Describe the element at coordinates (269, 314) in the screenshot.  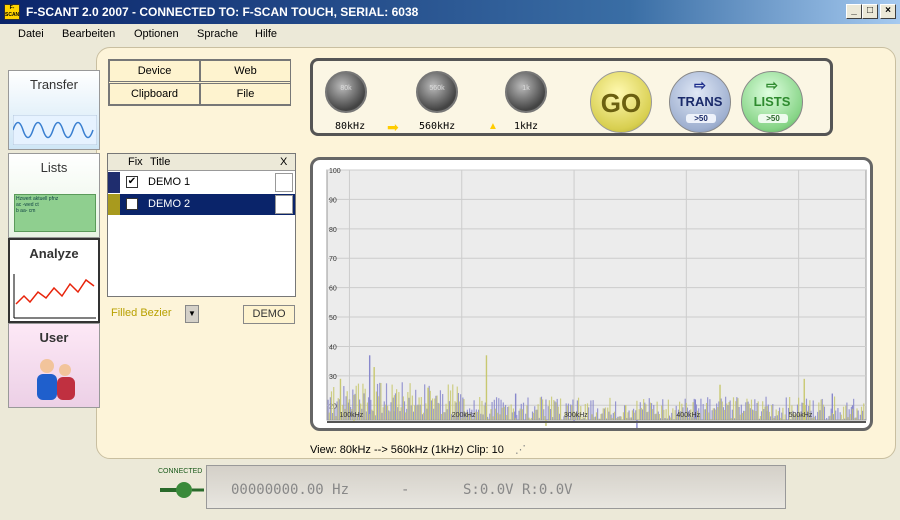
I see `demo-button: DEMO` at that location.